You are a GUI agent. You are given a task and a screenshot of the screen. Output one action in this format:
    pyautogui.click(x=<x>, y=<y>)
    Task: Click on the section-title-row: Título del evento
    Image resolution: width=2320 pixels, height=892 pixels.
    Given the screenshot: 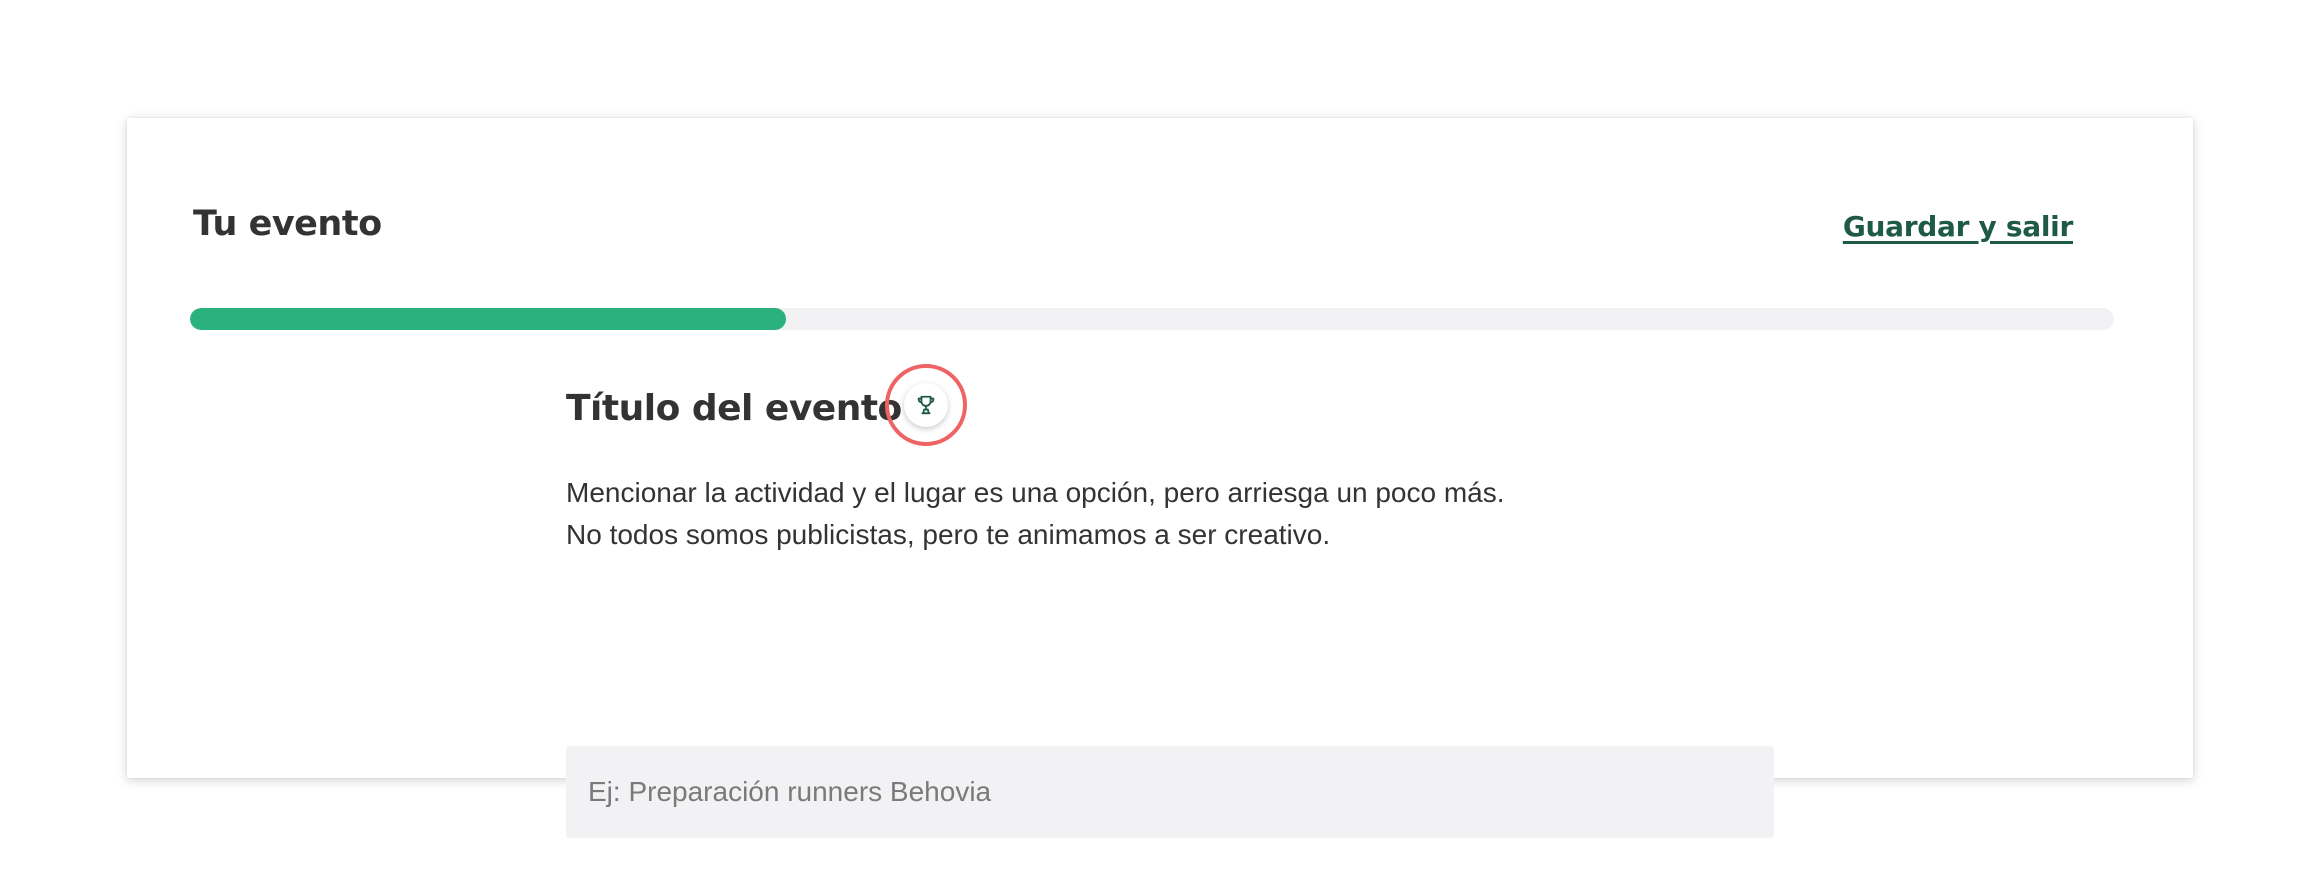 What is the action you would take?
    pyautogui.click(x=1216, y=406)
    